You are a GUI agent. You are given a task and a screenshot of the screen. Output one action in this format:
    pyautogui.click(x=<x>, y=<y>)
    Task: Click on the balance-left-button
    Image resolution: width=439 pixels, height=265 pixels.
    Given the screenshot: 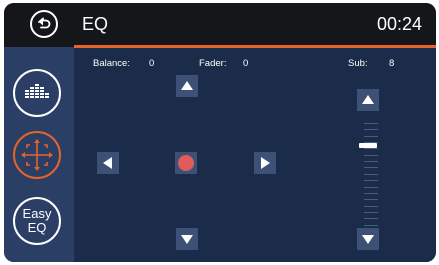 What is the action you would take?
    pyautogui.click(x=108, y=163)
    